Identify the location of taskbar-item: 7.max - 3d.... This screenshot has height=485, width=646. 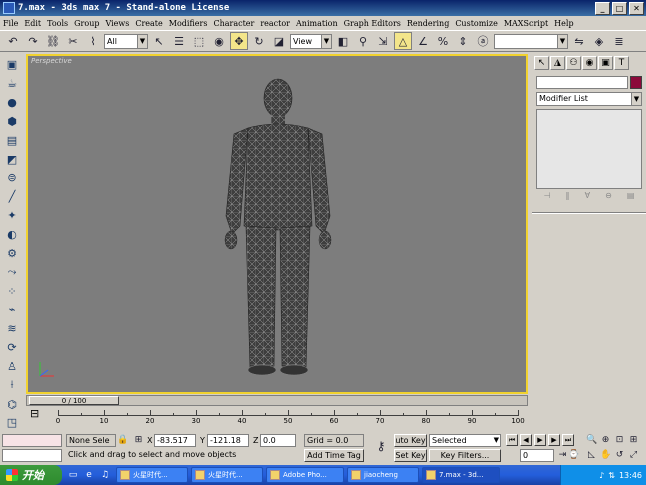
(461, 475).